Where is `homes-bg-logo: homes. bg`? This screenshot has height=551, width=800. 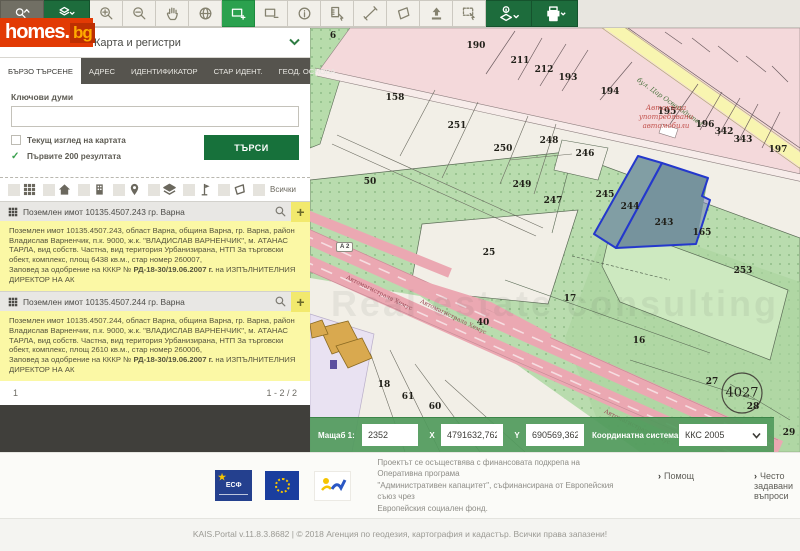
homes-bg-logo: homes. bg is located at coordinates (47, 32).